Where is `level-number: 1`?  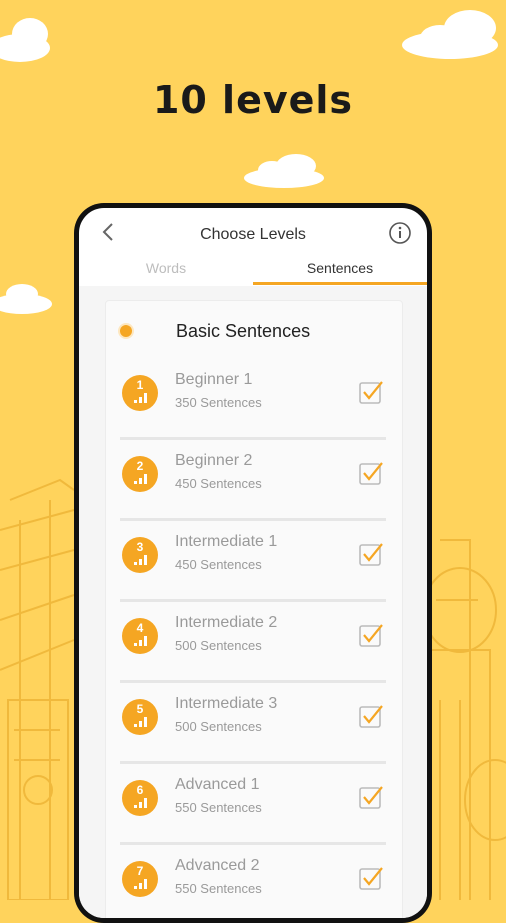 level-number: 1 is located at coordinates (140, 385).